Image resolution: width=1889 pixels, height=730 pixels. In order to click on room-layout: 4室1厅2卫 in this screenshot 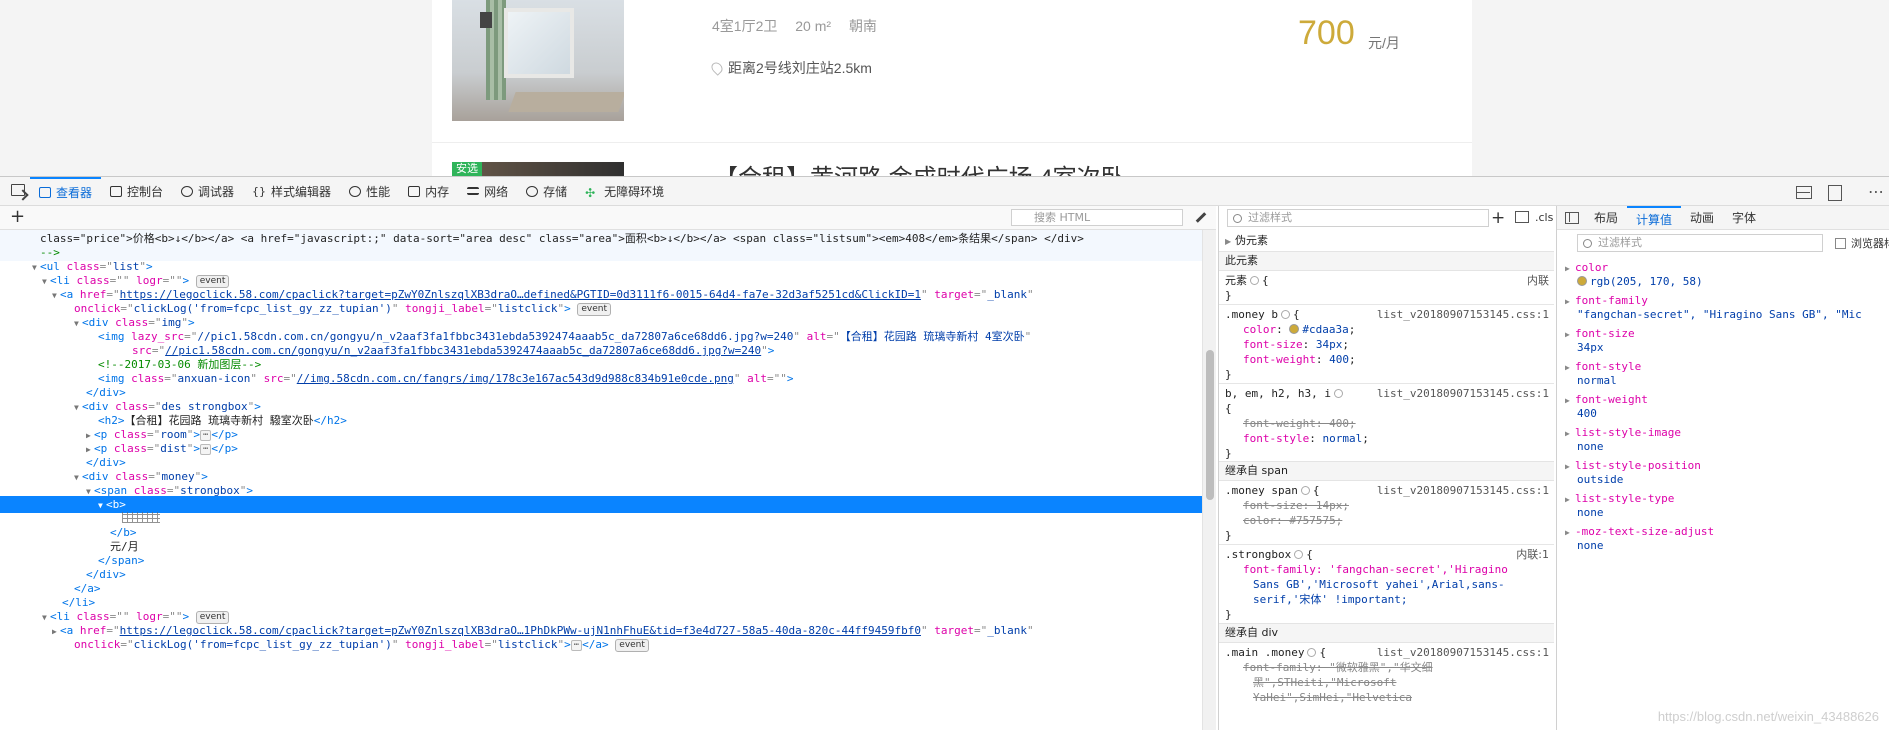, I will do `click(745, 26)`.